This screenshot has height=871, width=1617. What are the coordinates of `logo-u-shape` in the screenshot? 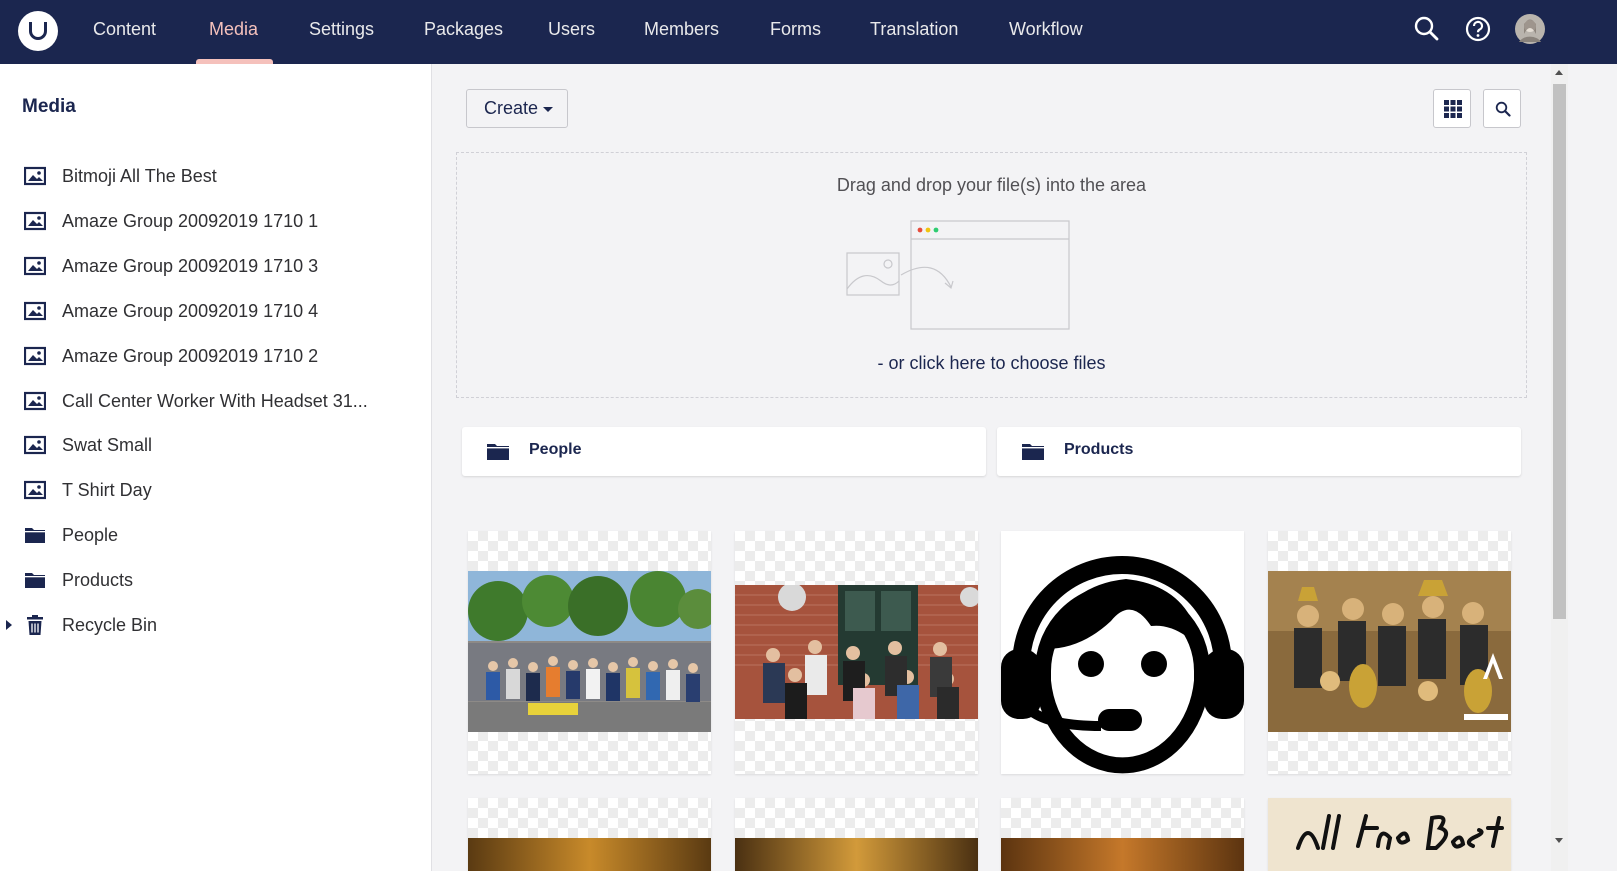 It's located at (38, 31).